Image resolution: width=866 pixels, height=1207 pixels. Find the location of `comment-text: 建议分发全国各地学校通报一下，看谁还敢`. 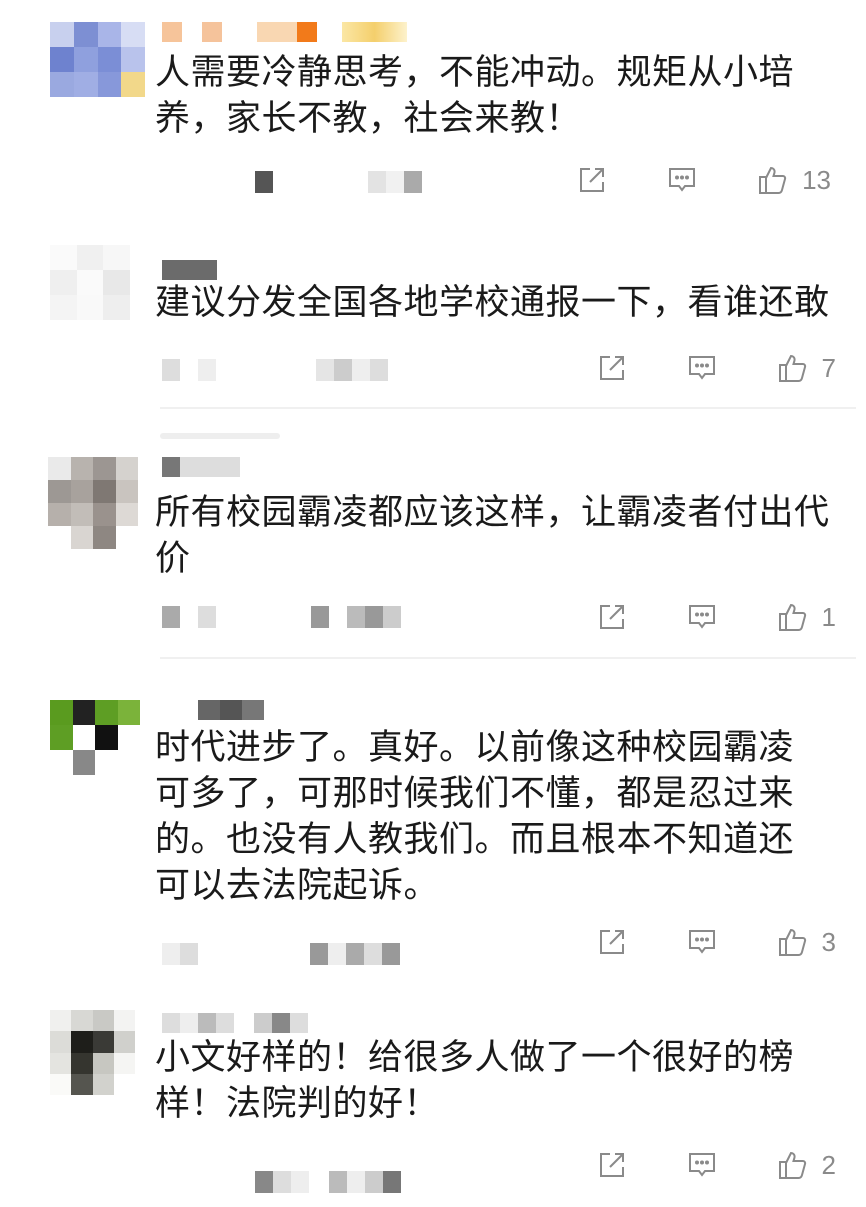

comment-text: 建议分发全国各地学校通报一下，看谁还敢 is located at coordinates (492, 303).